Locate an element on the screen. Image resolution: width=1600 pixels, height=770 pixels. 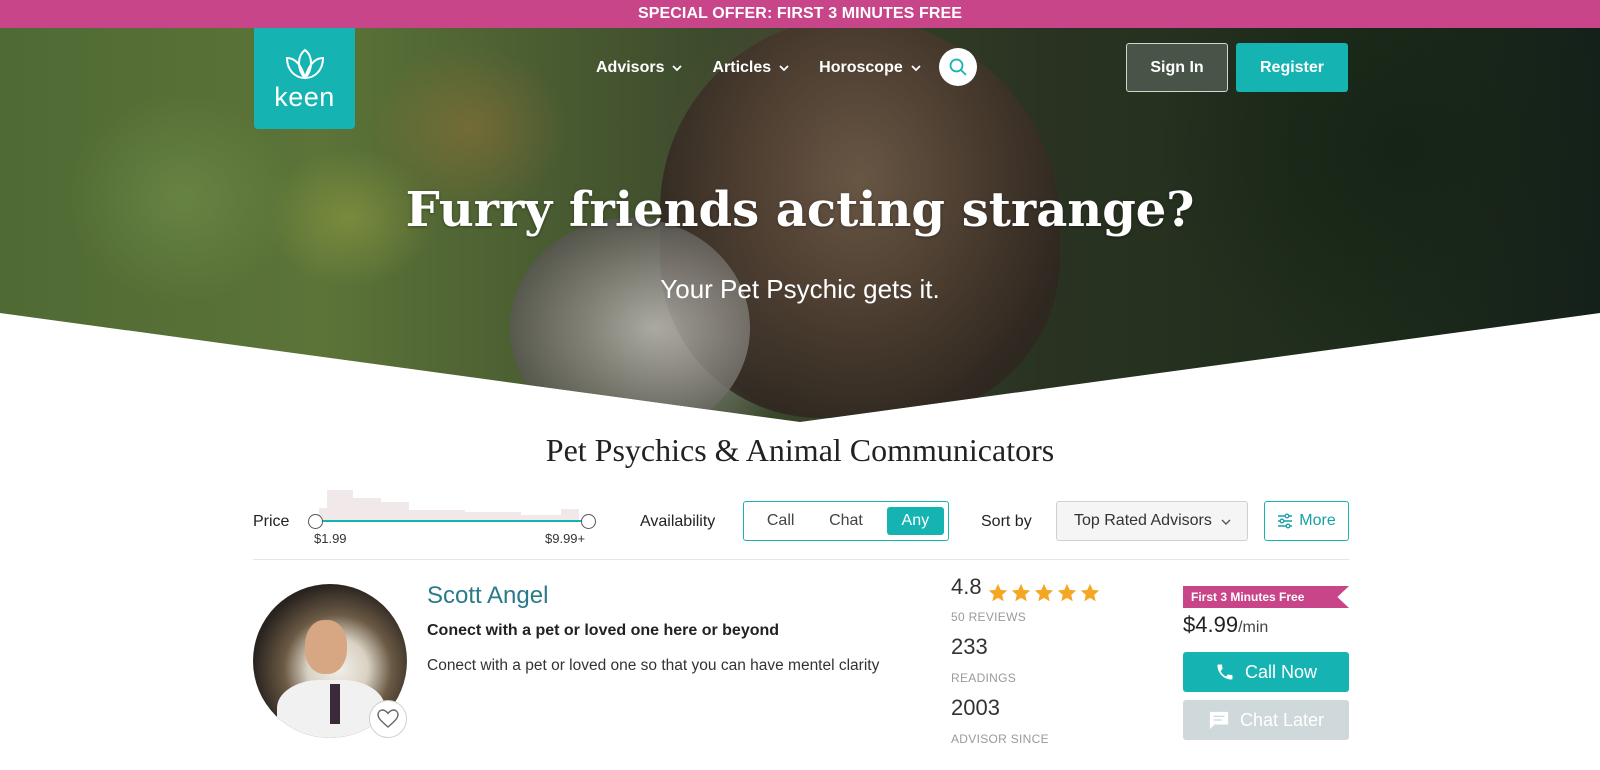
readings-label: READINGS is located at coordinates (984, 678).